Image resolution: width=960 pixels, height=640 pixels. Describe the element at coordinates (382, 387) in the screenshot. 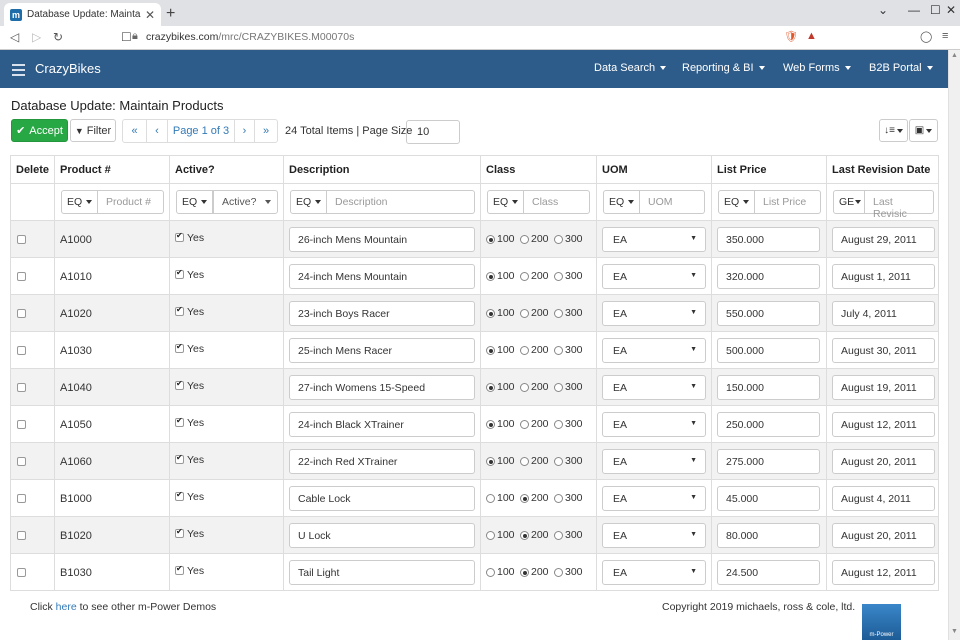

I see `description-input: 27-inch Womens 15-Speed` at that location.